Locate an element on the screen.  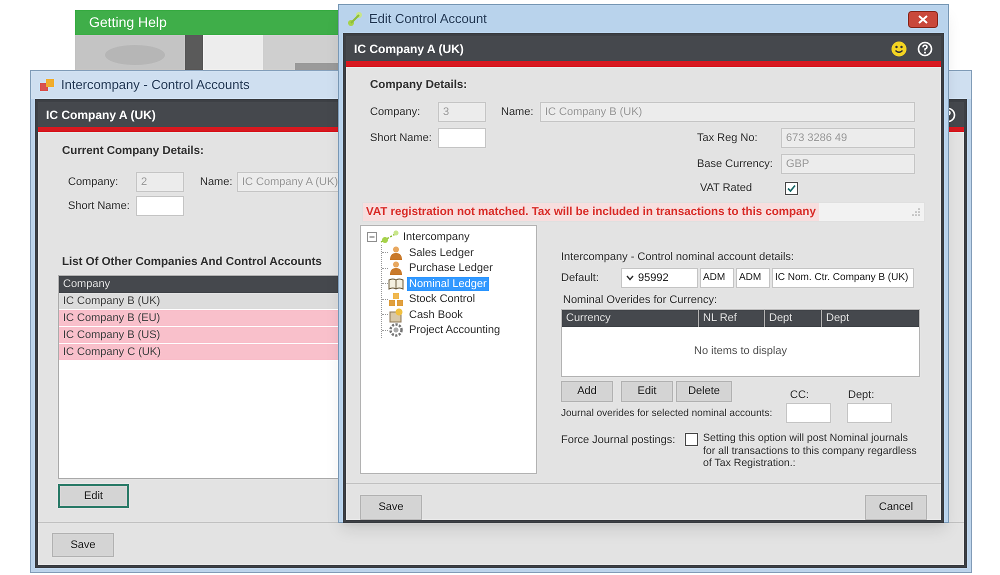
empty-message: No items to display is located at coordinates (740, 352).